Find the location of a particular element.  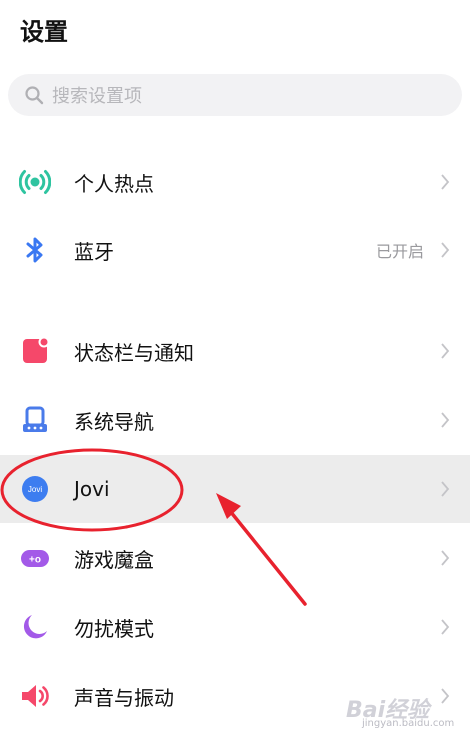

watermark: Bai经验 jingyan.baidu.com is located at coordinates (406, 712).